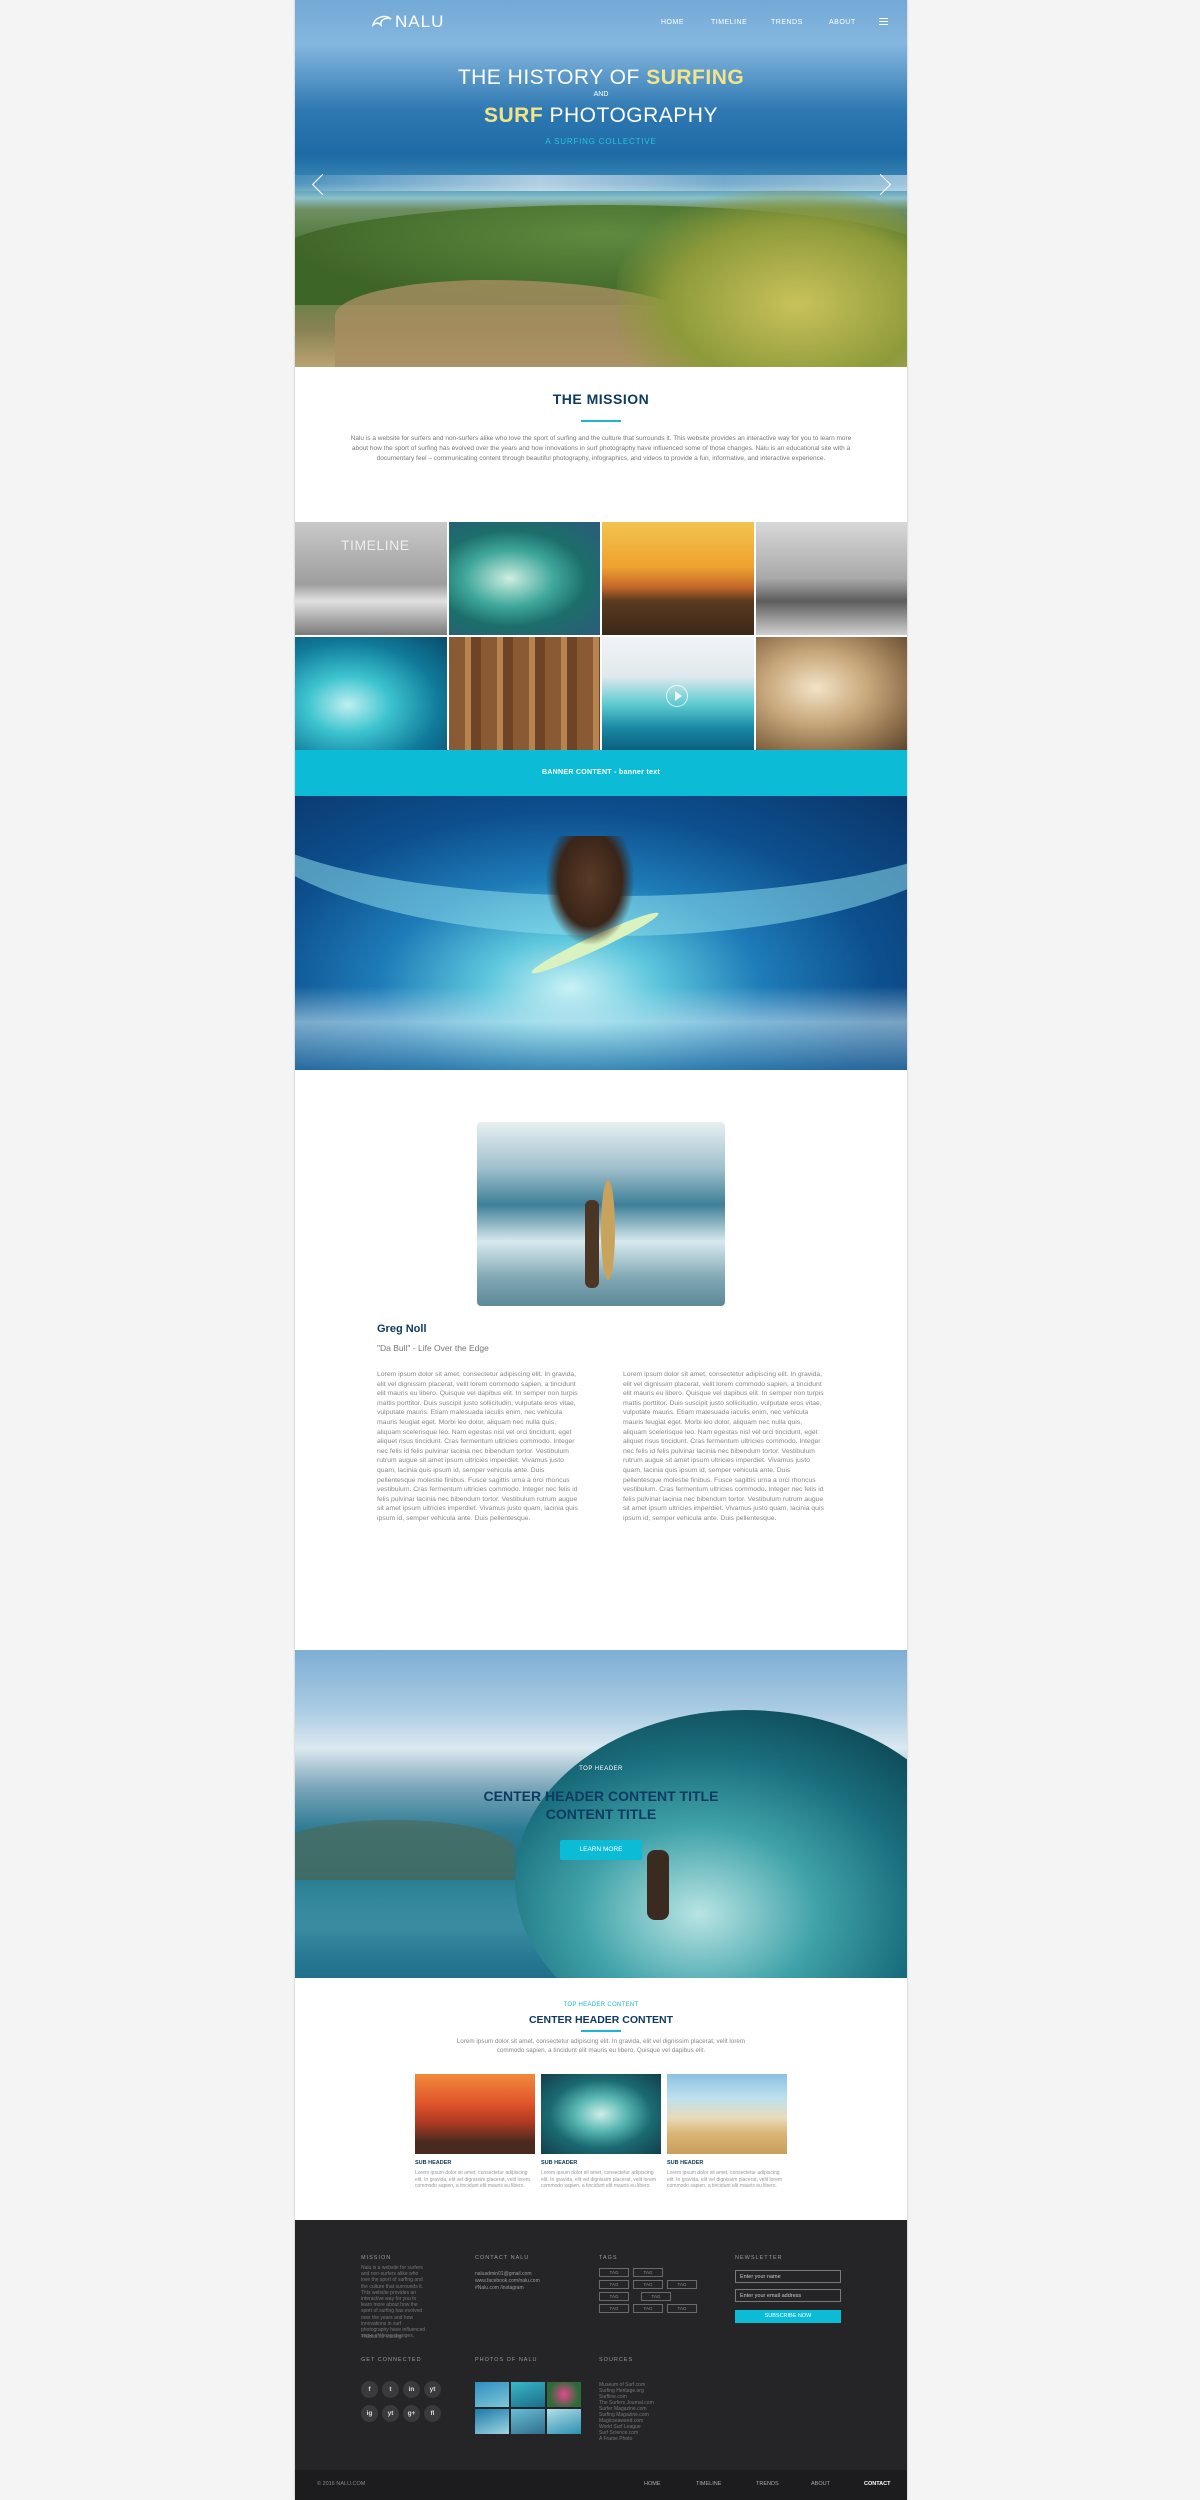 Image resolution: width=1200 pixels, height=2500 pixels. I want to click on hero-title-pre: THE HISTORY OF, so click(552, 77).